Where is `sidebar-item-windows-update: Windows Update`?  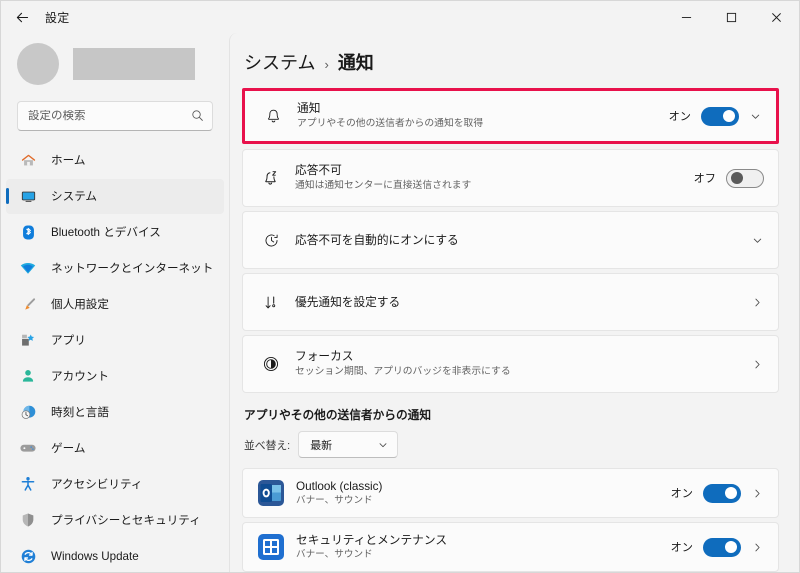
sidebar-item-windows-update: Windows Update is located at coordinates (115, 555).